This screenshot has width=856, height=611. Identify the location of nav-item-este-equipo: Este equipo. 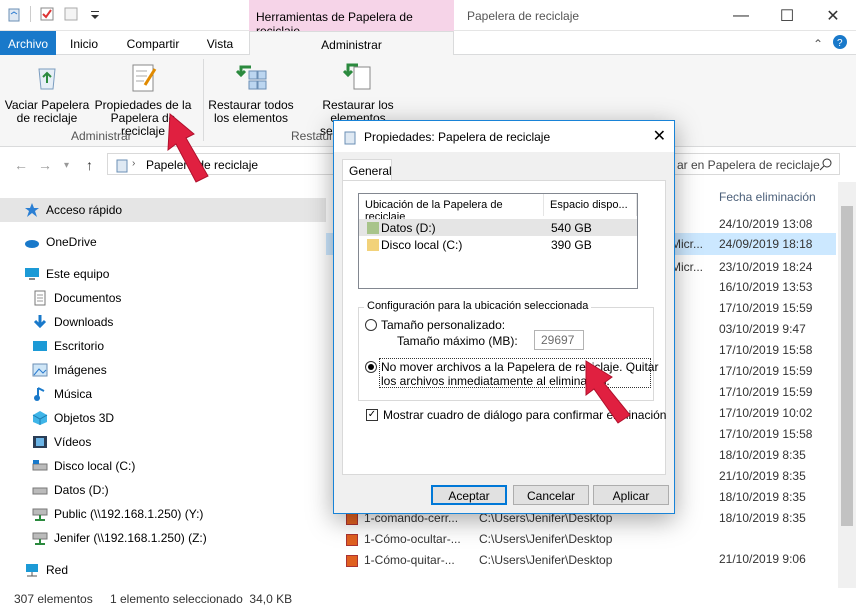
(163, 274).